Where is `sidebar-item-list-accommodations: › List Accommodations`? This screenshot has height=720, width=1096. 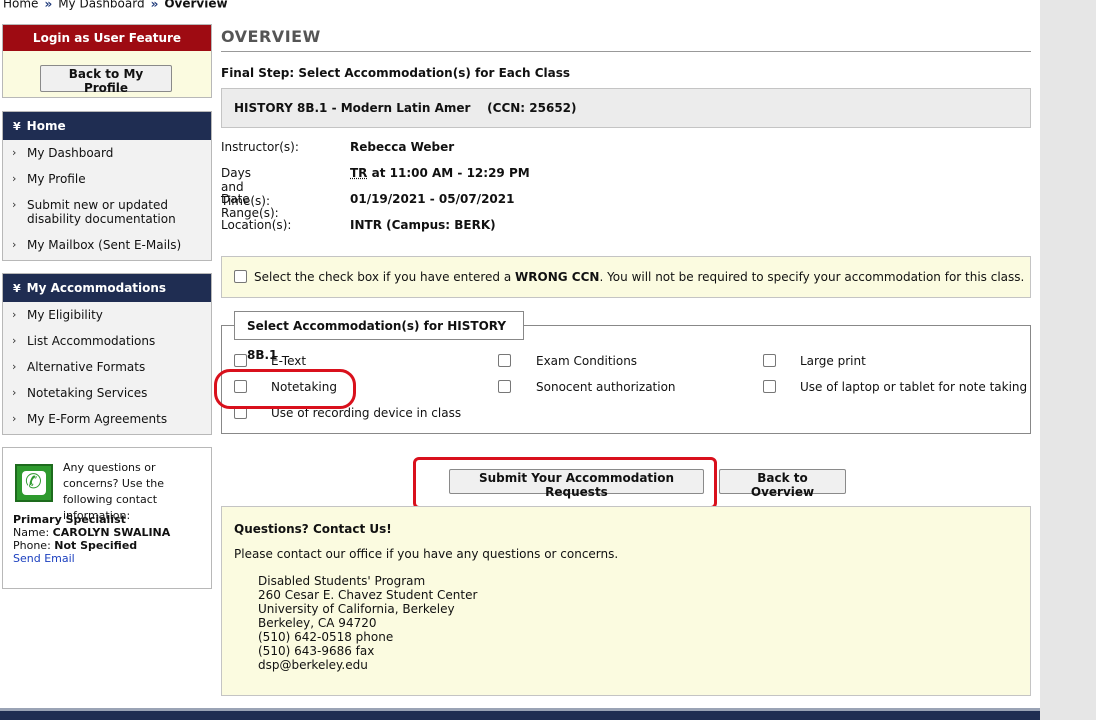 sidebar-item-list-accommodations: › List Accommodations is located at coordinates (107, 341).